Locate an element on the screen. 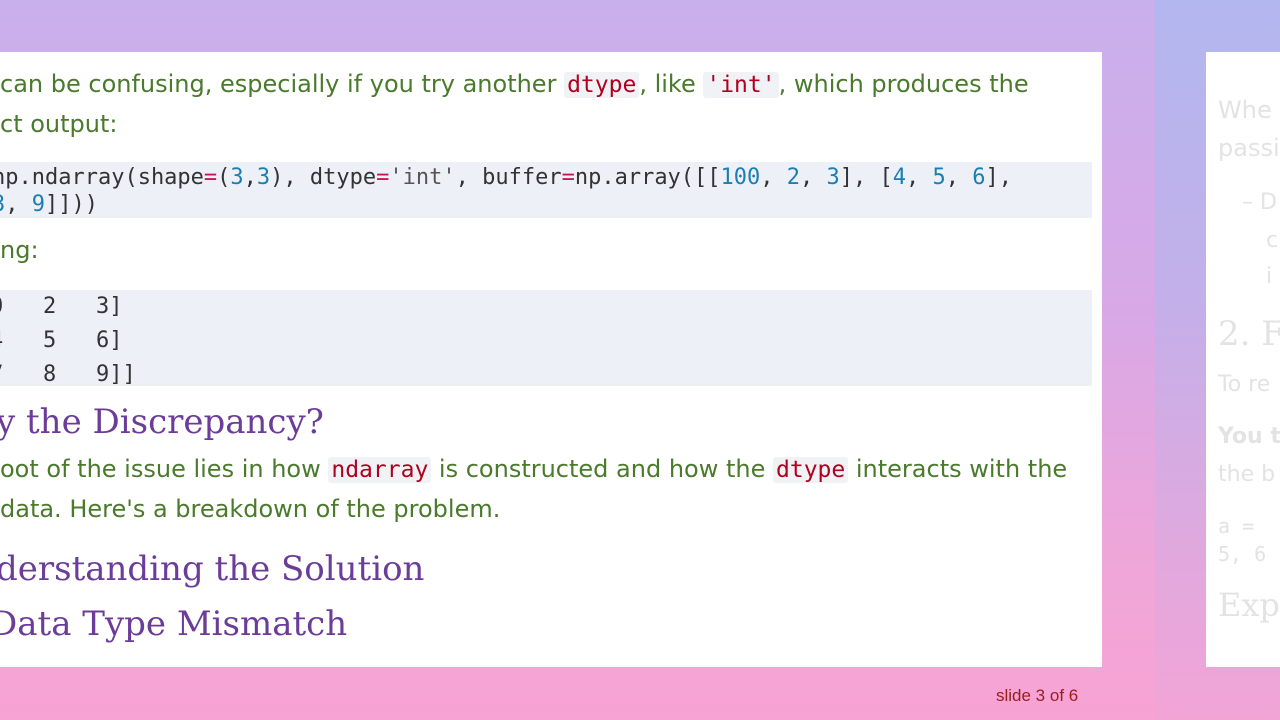 Image resolution: width=1280 pixels, height=720 pixels. heading-mismatch: Data Type Mismatch is located at coordinates (174, 624).